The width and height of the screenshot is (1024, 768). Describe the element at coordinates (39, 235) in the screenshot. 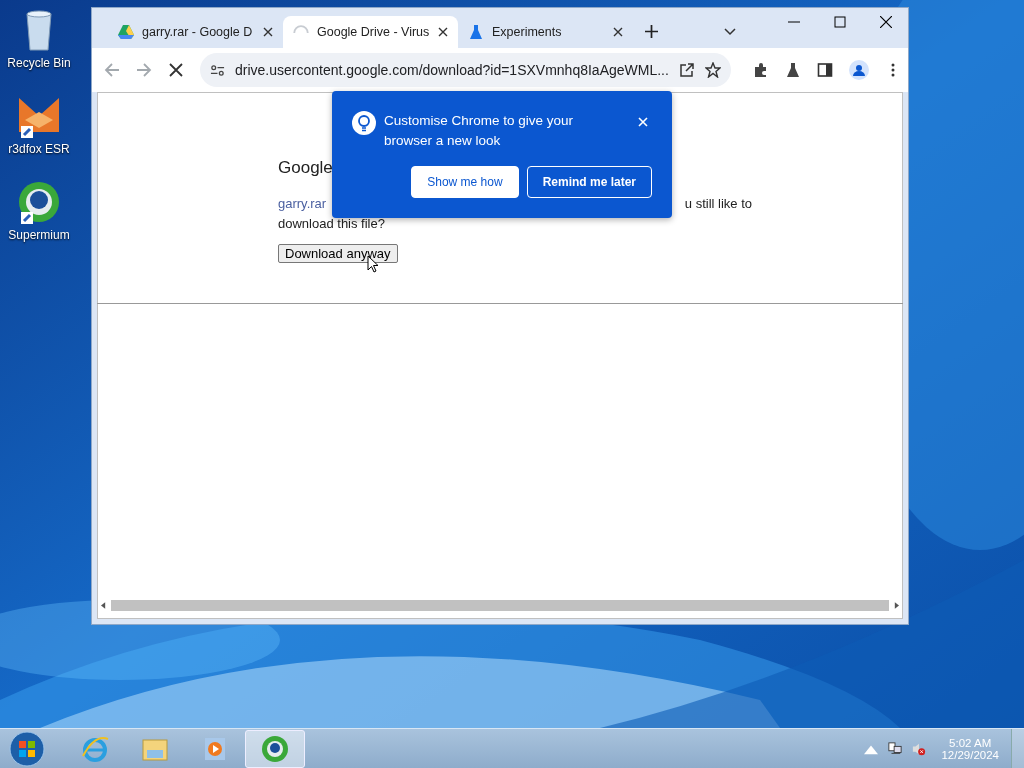

I see `desktop-icon-label: Supermium` at that location.